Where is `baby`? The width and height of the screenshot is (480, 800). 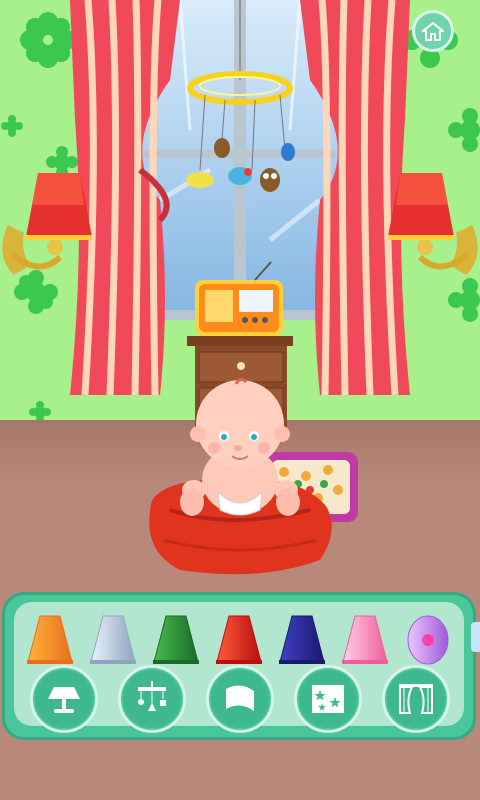 baby is located at coordinates (240, 446).